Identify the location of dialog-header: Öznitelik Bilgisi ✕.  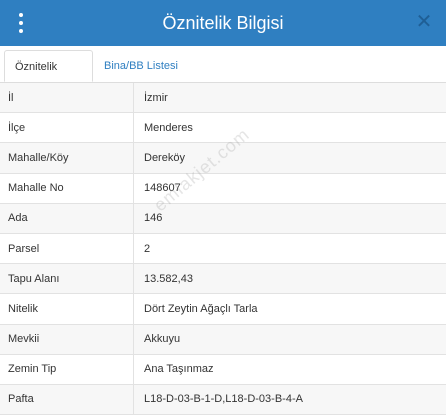
(223, 23).